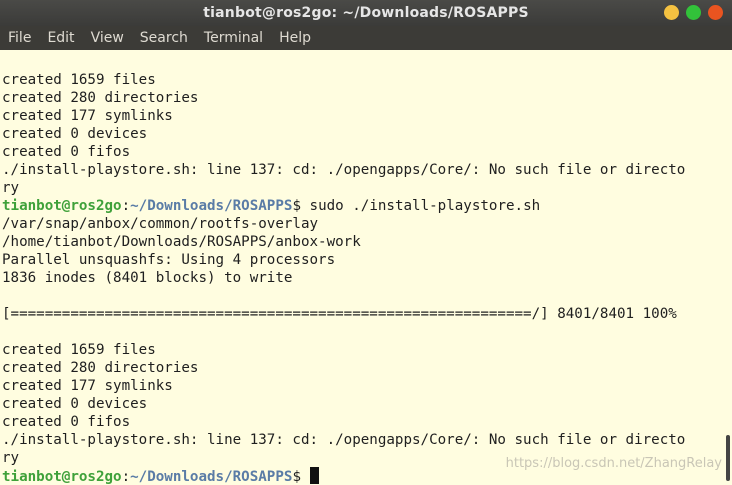 Image resolution: width=732 pixels, height=485 pixels. What do you see at coordinates (19, 38) in the screenshot?
I see `menu-file: File` at bounding box center [19, 38].